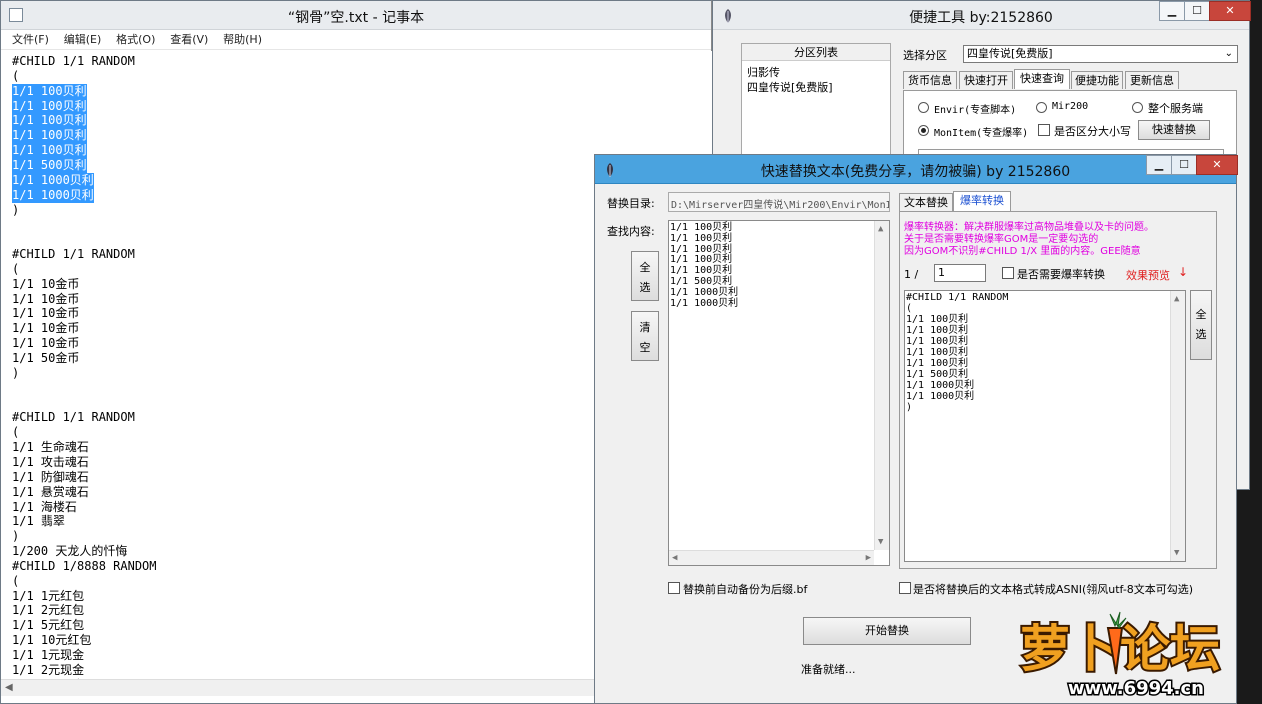 Image resolution: width=1262 pixels, height=704 pixels. What do you see at coordinates (1022, 251) in the screenshot?
I see `info-line: 因为GOM不识别#CHILD 1/X 里面的内容。GEE随意` at bounding box center [1022, 251].